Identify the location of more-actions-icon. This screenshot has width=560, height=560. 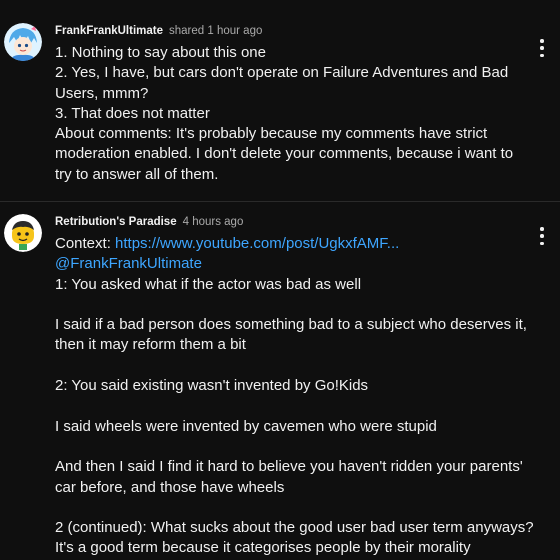
(542, 236).